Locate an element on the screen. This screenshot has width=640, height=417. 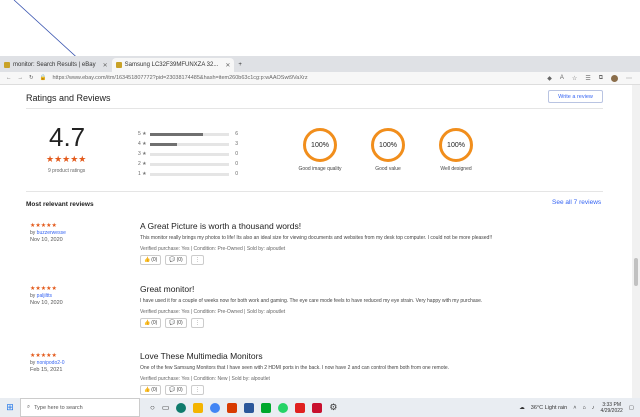
weather-text: 36°C Light rain is located at coordinates (549, 408).